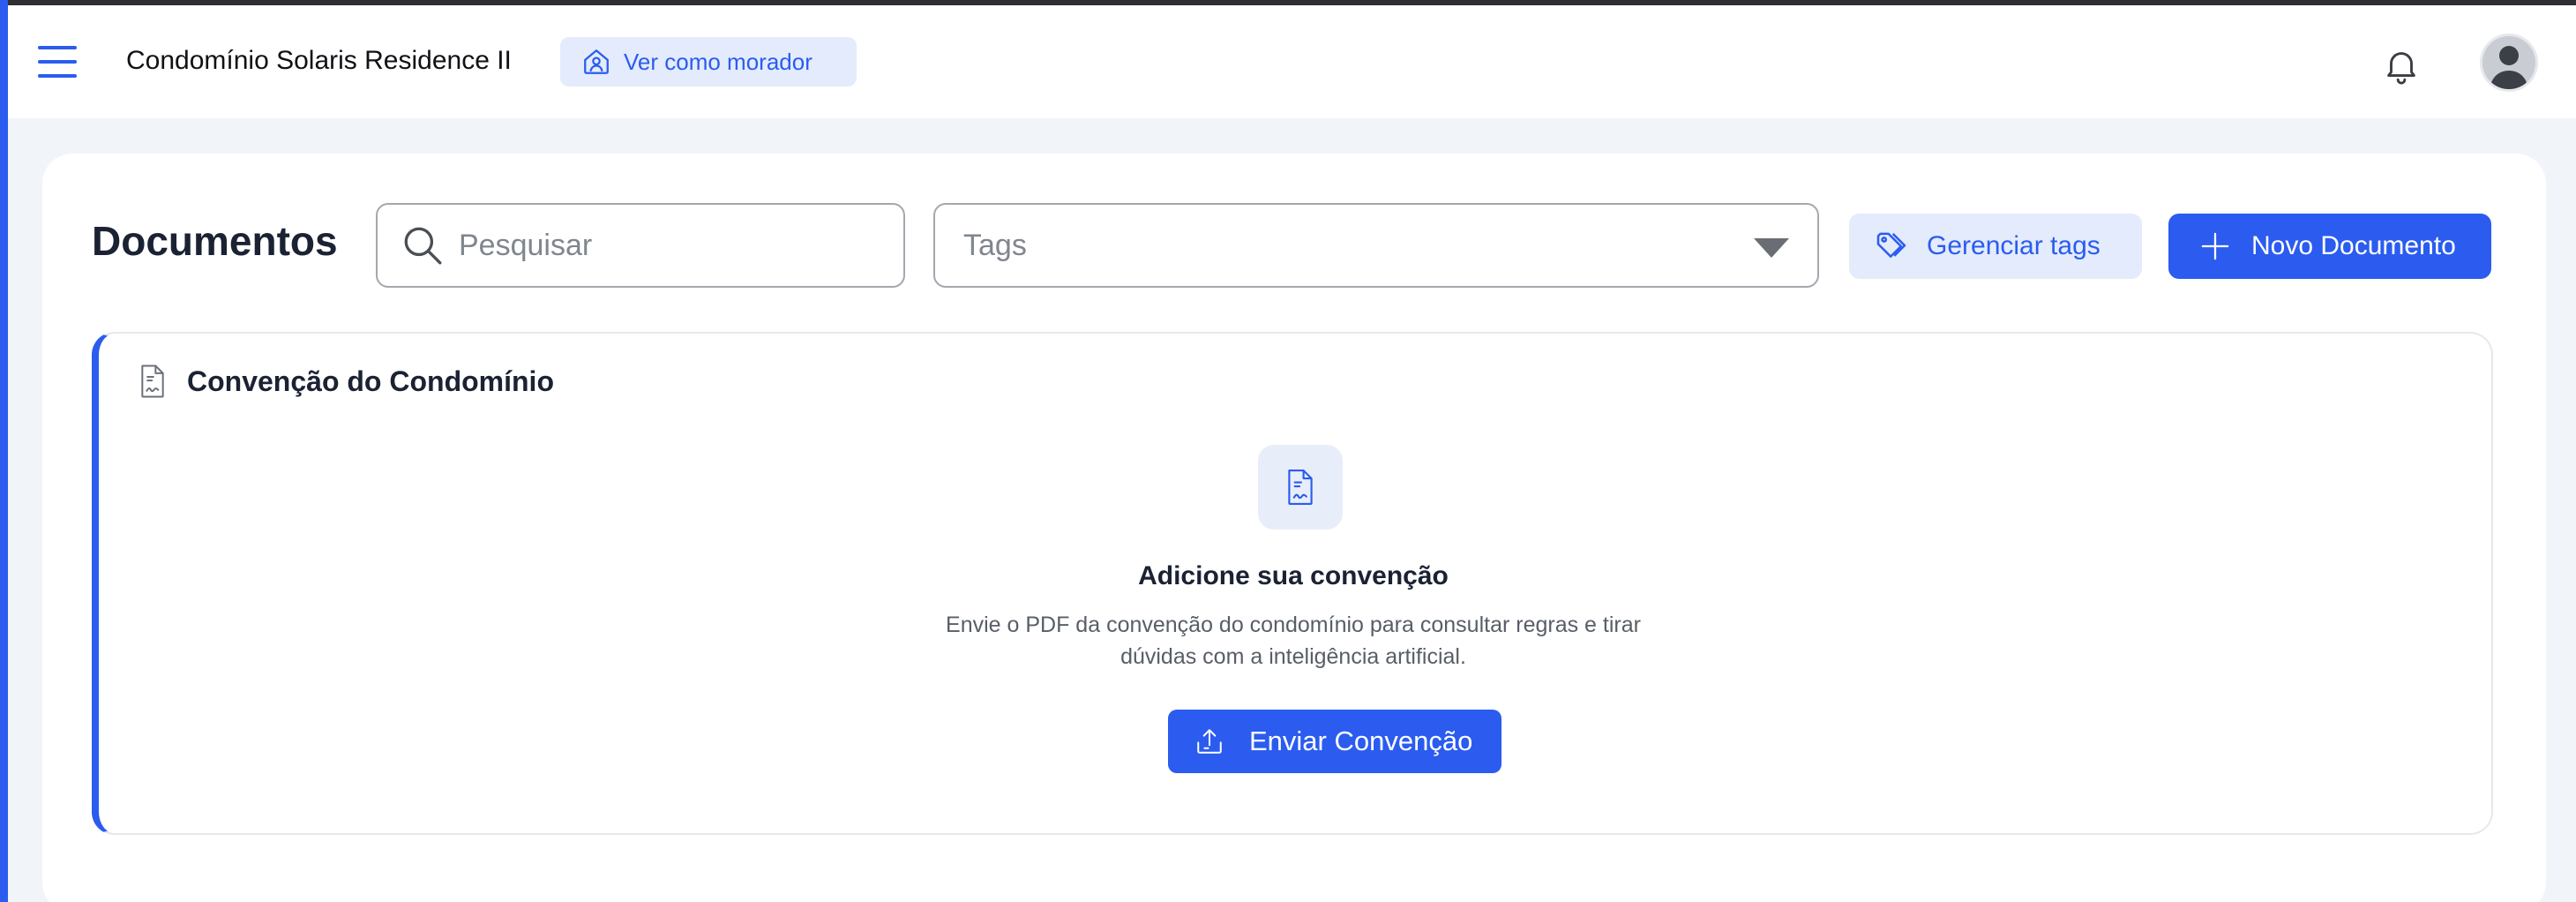 The width and height of the screenshot is (2576, 902). I want to click on empty-state-icon-box, so click(1301, 487).